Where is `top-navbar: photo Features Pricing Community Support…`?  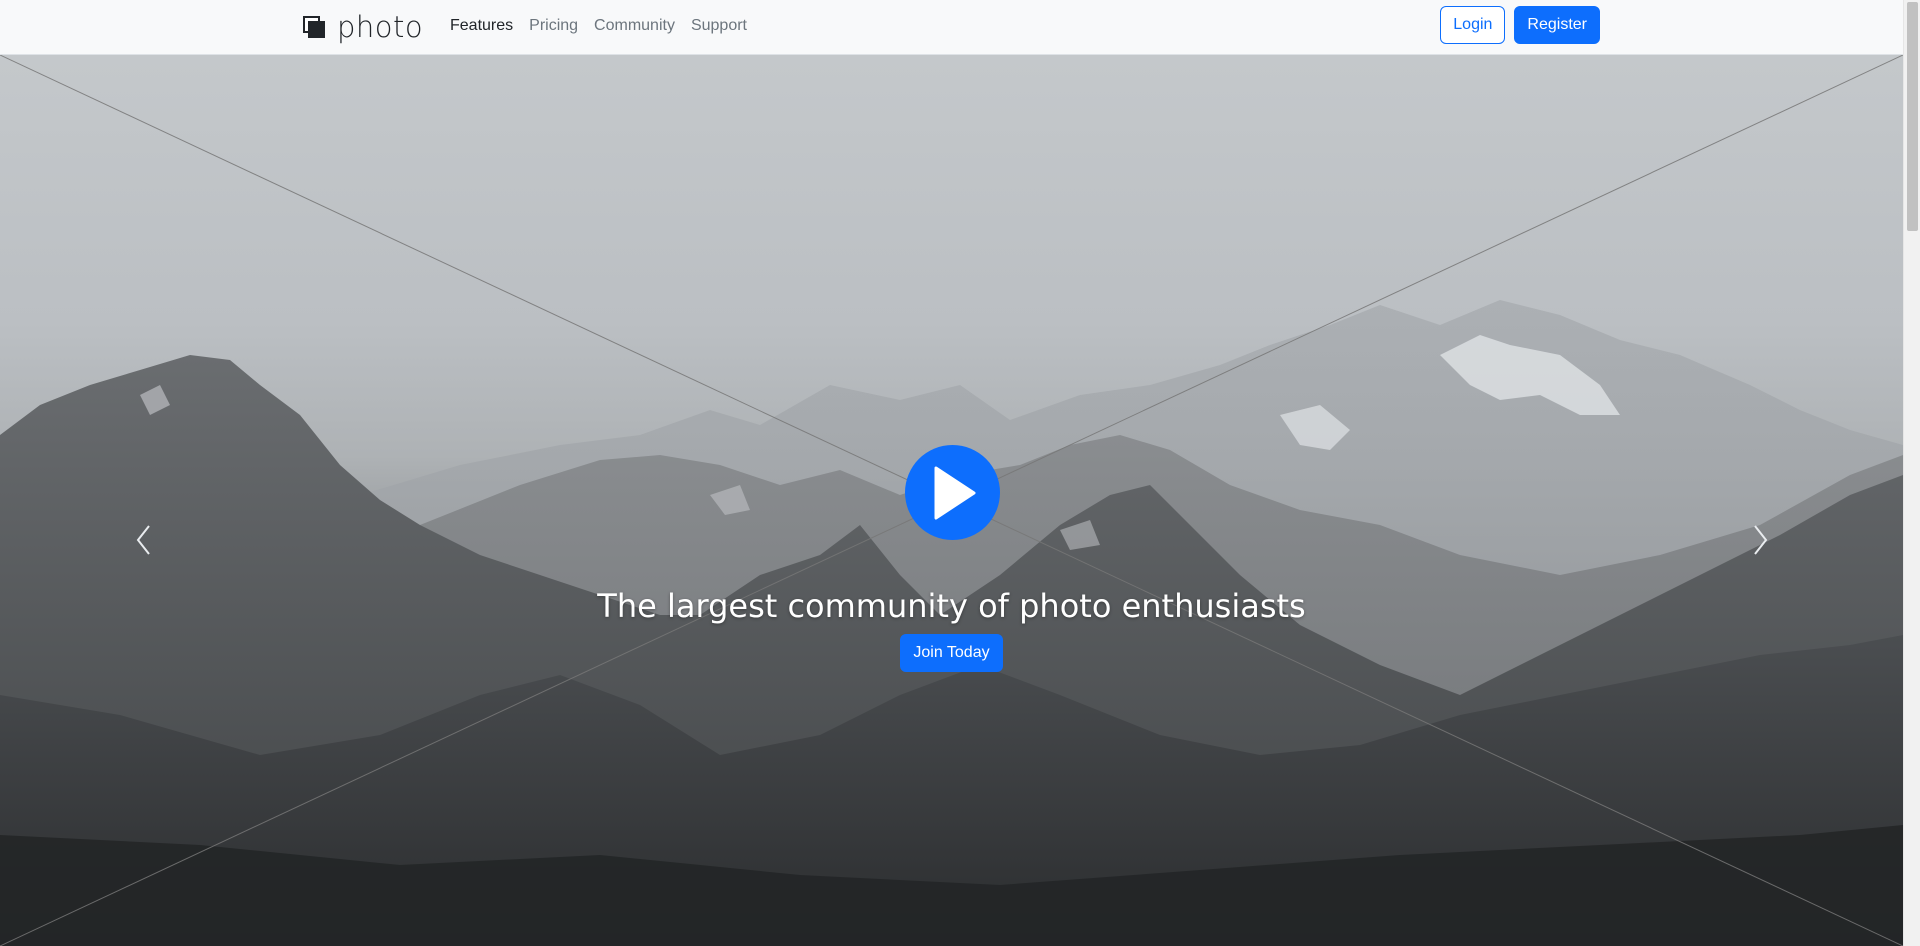 top-navbar: photo Features Pricing Community Support… is located at coordinates (951, 27).